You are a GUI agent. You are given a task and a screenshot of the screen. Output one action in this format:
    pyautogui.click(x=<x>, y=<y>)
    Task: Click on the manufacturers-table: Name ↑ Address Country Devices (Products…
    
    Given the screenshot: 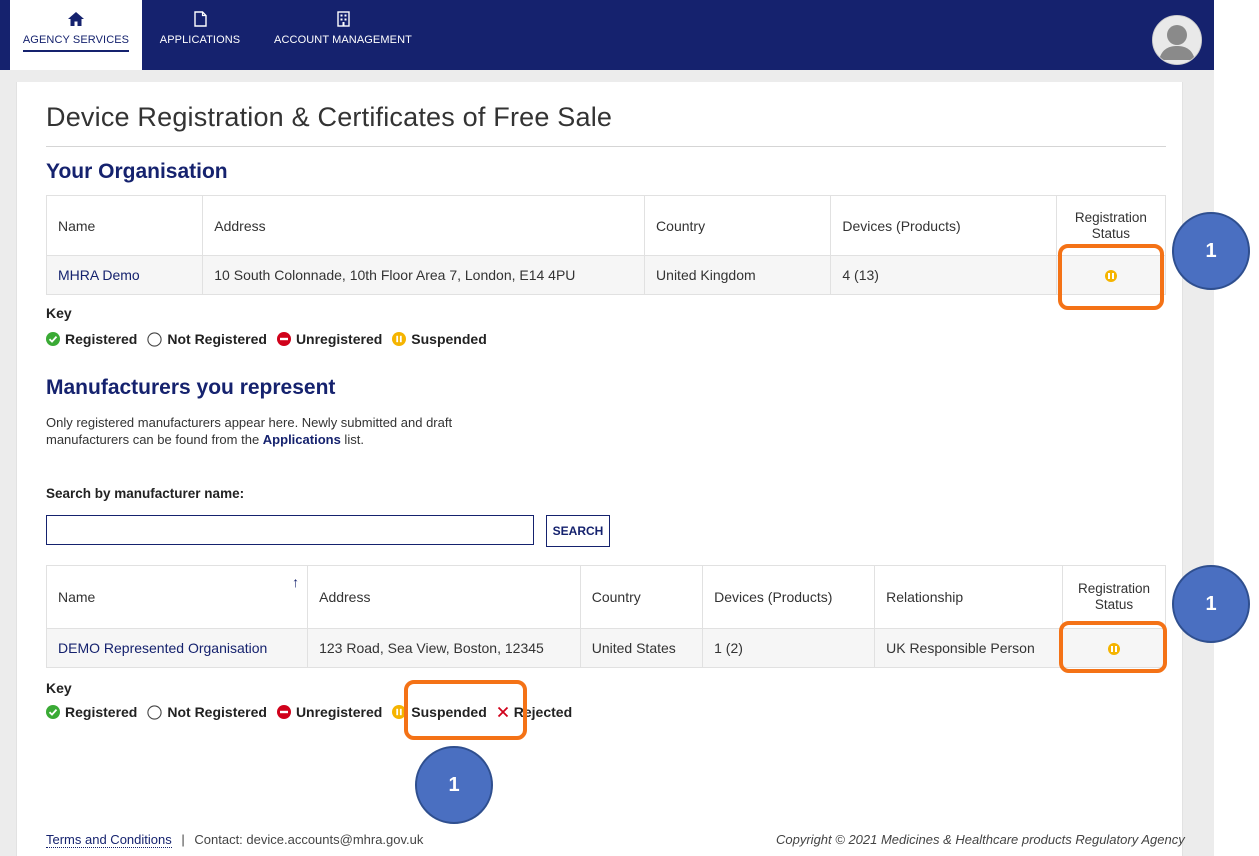 What is the action you would take?
    pyautogui.click(x=605, y=616)
    